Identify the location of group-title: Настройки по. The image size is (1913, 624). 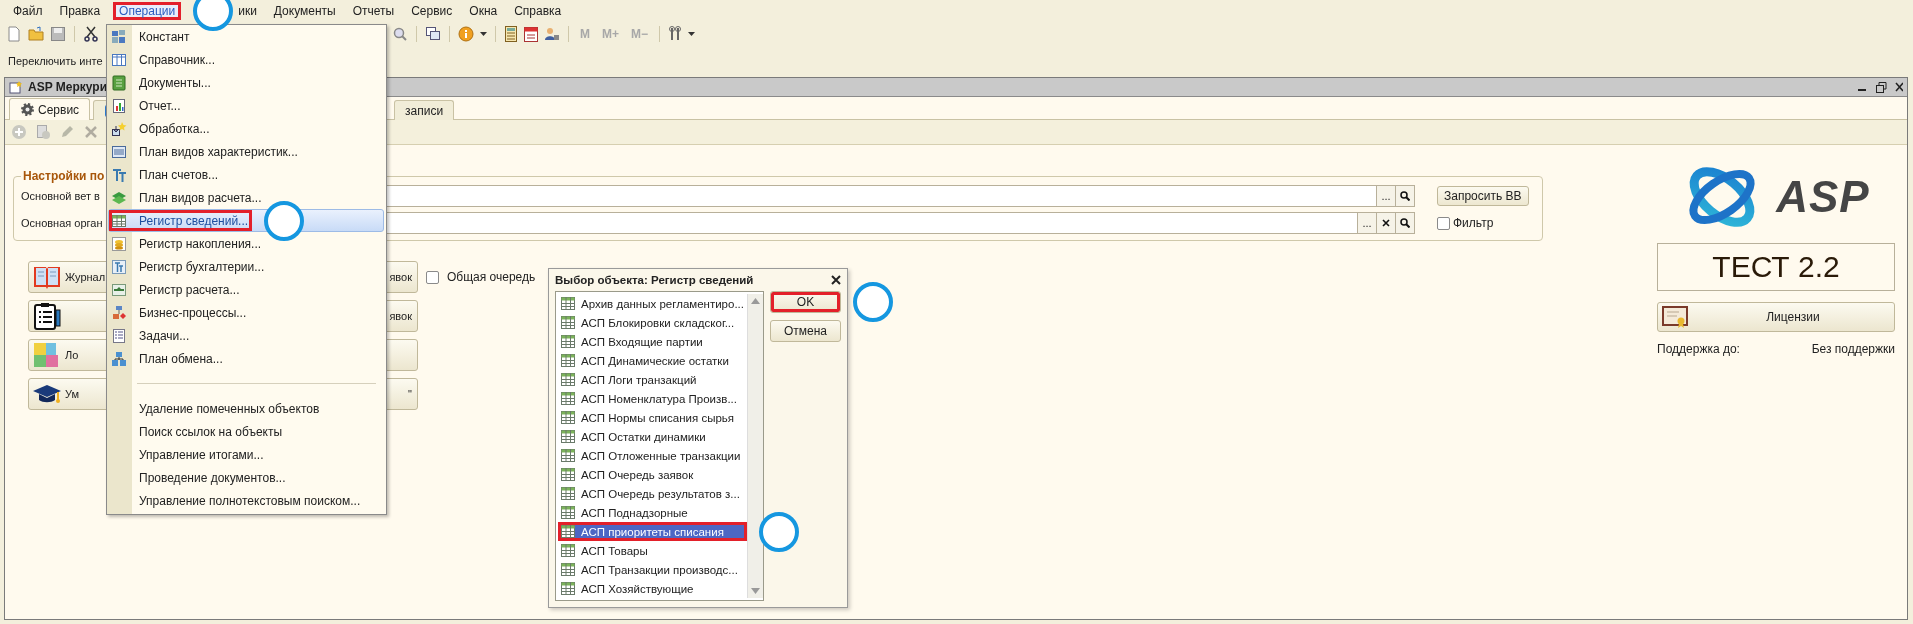
(64, 176).